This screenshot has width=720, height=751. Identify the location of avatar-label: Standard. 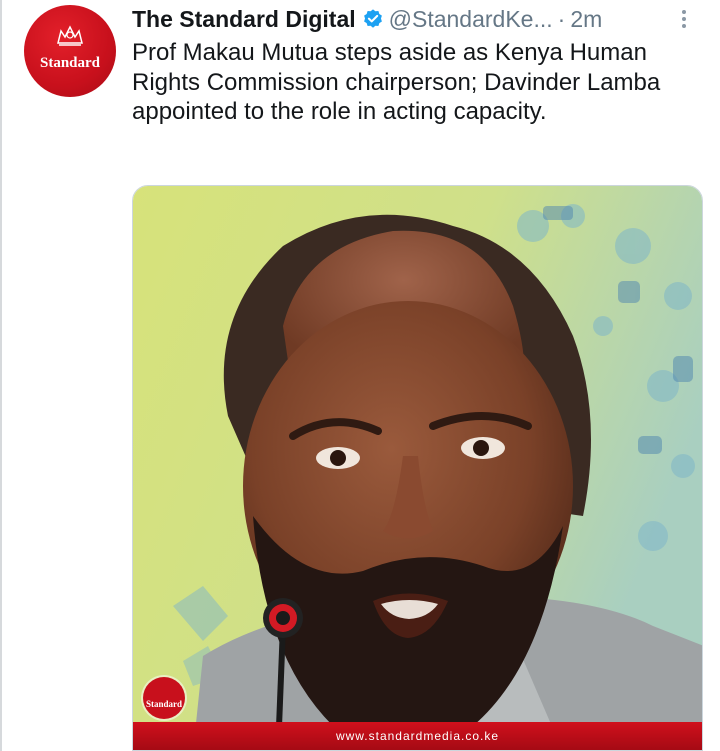
(70, 63).